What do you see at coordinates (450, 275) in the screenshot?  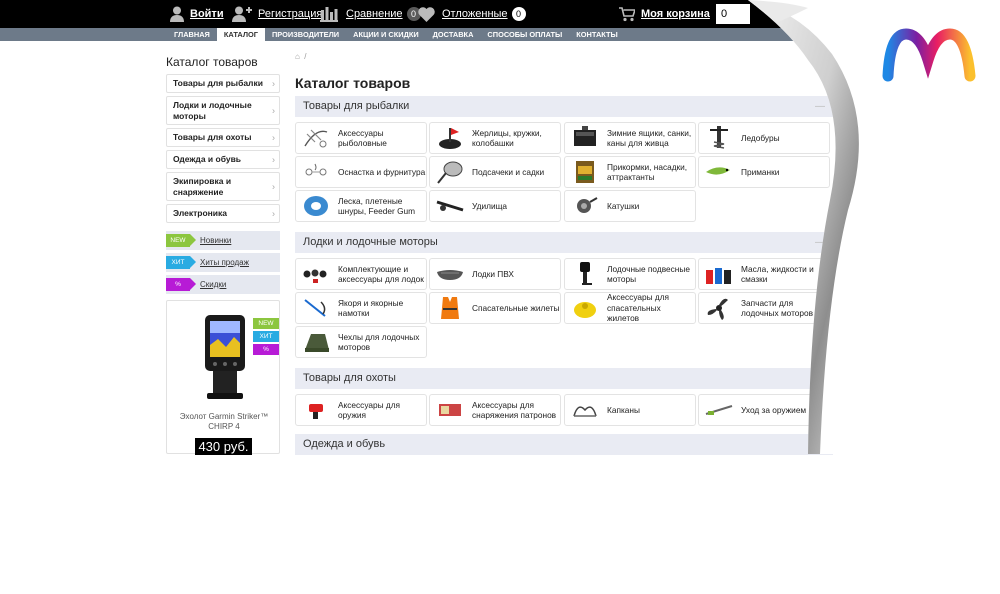 I see `pvc-boat-icon` at bounding box center [450, 275].